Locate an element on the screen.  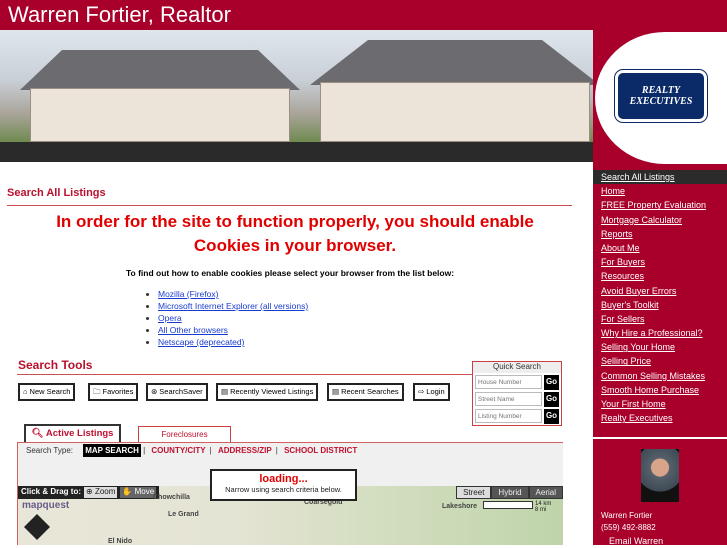
agent-phone: (559) 492-8882 is located at coordinates (628, 527).